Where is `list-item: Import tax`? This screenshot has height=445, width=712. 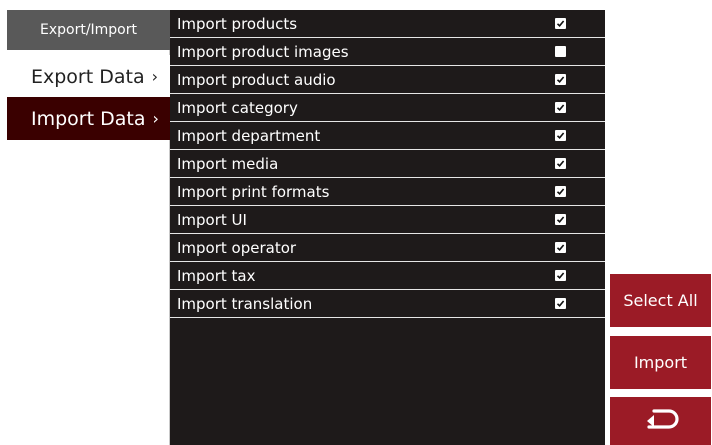
list-item: Import tax is located at coordinates (387, 276).